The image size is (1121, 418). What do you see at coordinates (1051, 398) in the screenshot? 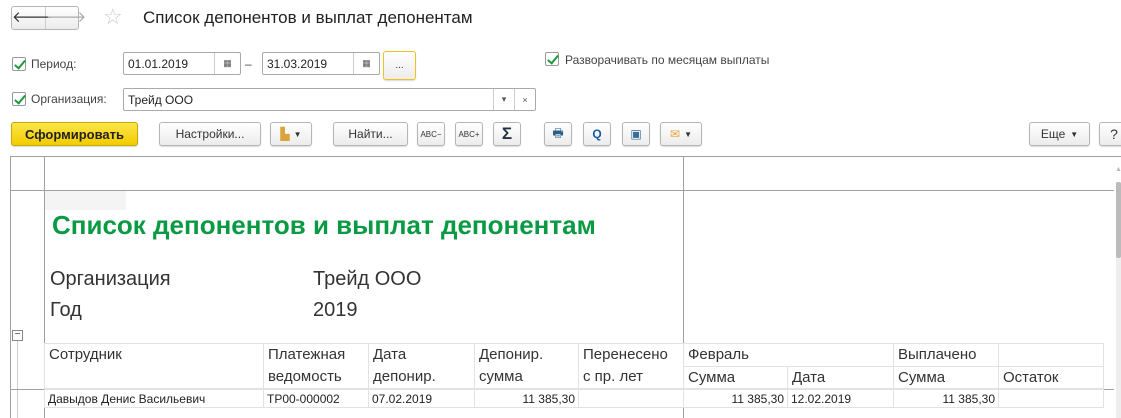
I see `cell-balance` at bounding box center [1051, 398].